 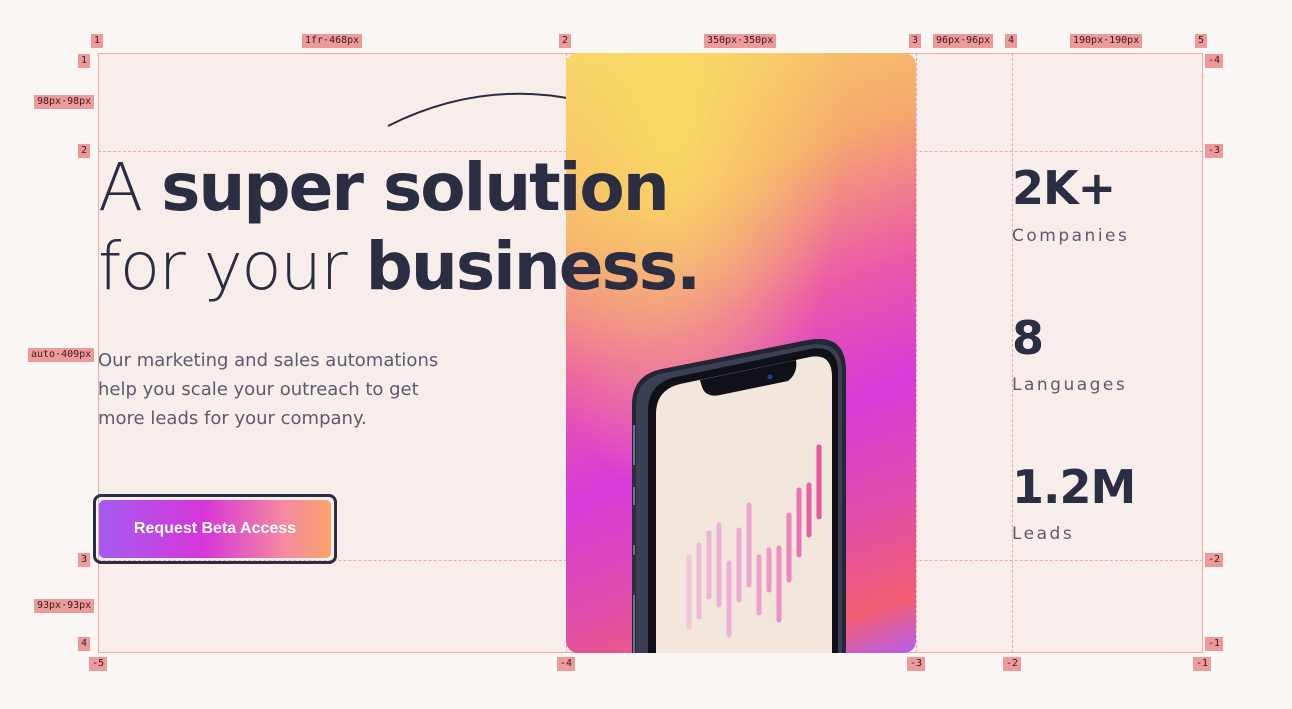 What do you see at coordinates (565, 41) in the screenshot?
I see `grid-column-label: 2` at bounding box center [565, 41].